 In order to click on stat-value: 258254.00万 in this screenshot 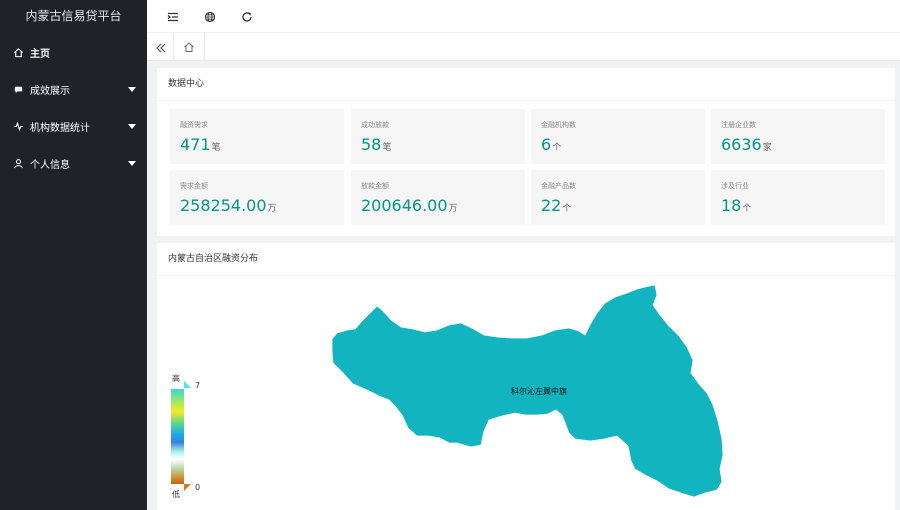, I will do `click(228, 205)`.